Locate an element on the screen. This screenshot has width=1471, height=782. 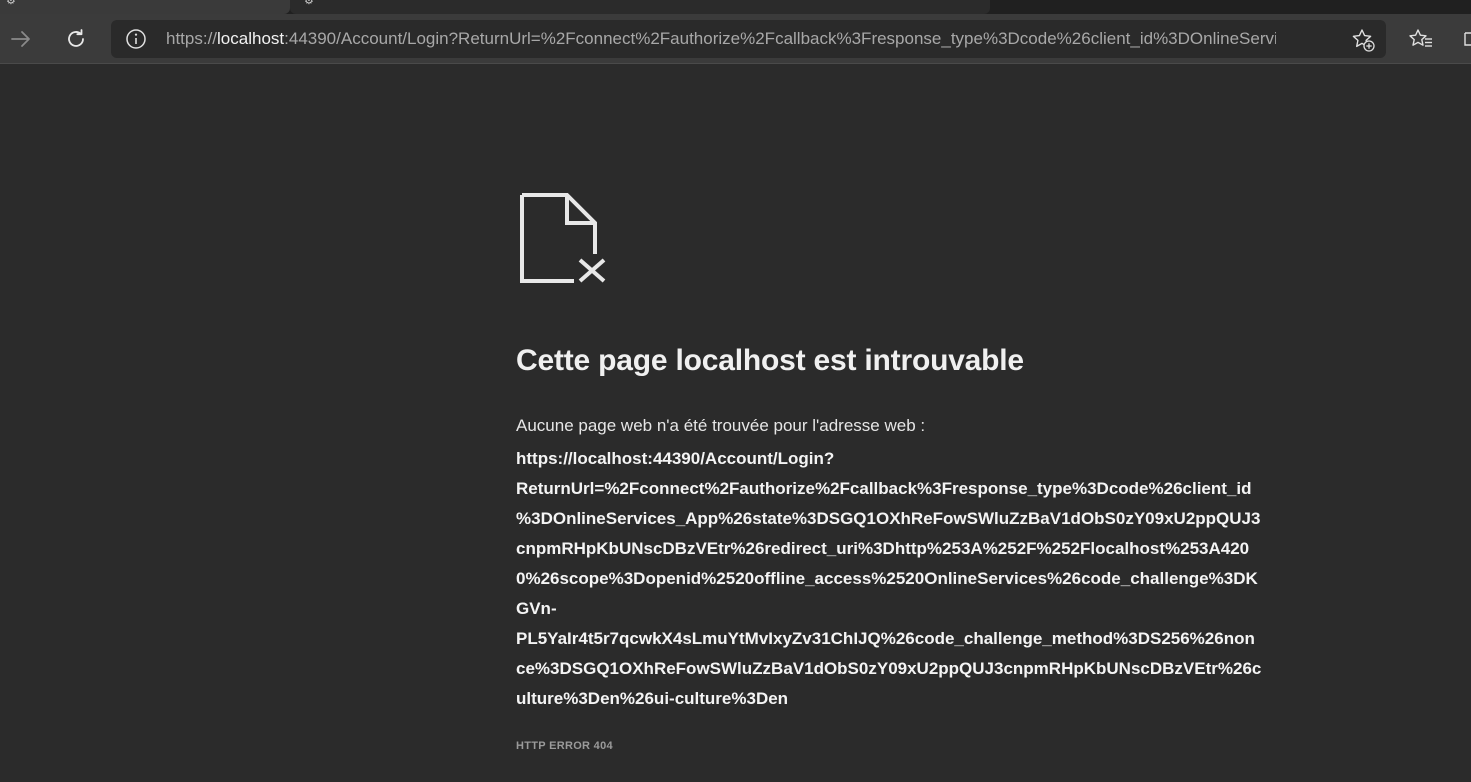
broken-page-icon is located at coordinates (564, 241).